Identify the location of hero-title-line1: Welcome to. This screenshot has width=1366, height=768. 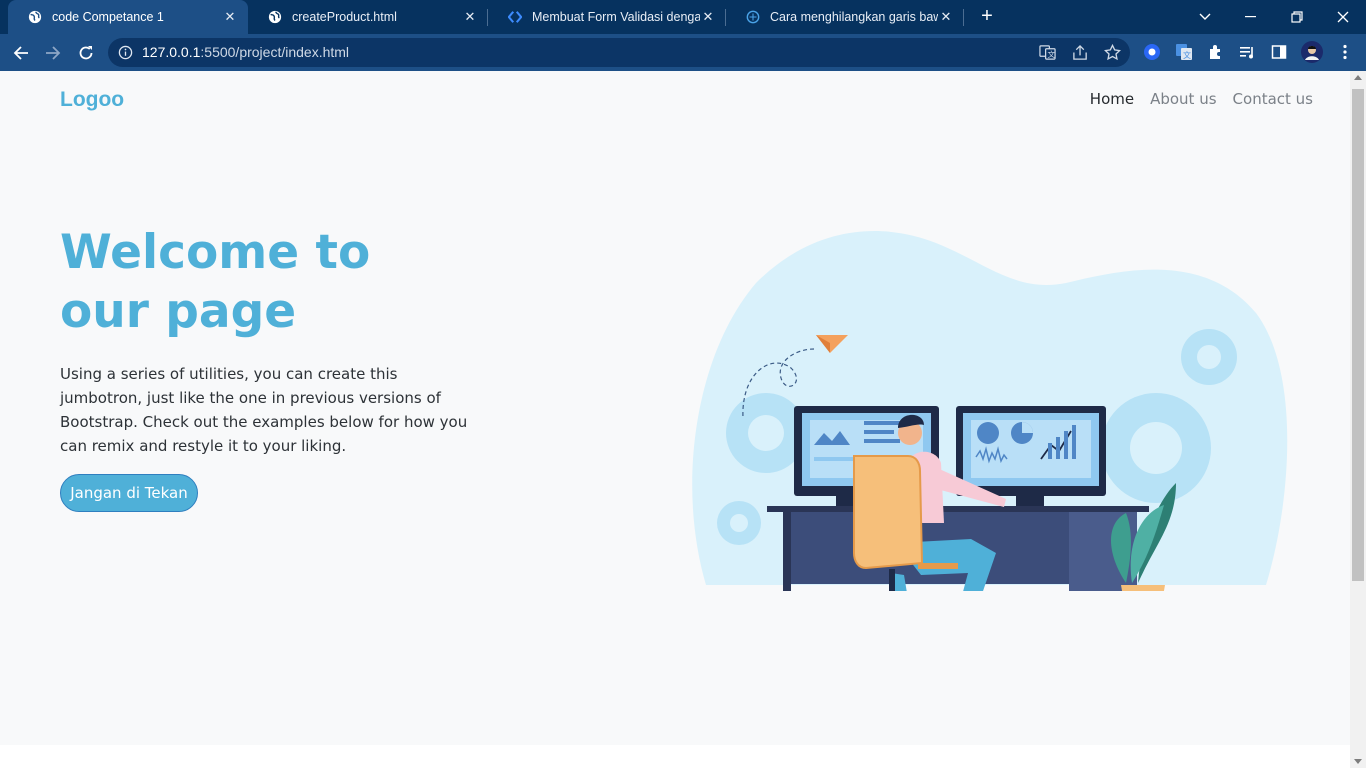
(215, 252).